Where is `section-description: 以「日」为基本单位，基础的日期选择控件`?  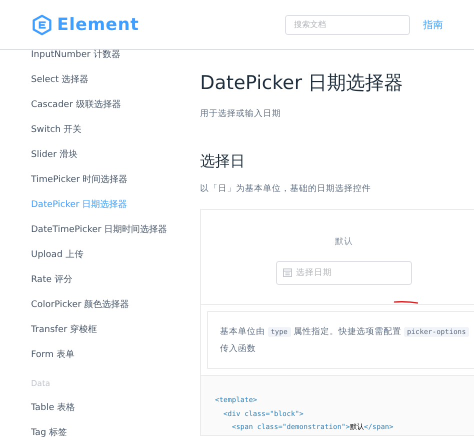 section-description: 以「日」为基本单位，基础的日期选择控件 is located at coordinates (286, 189).